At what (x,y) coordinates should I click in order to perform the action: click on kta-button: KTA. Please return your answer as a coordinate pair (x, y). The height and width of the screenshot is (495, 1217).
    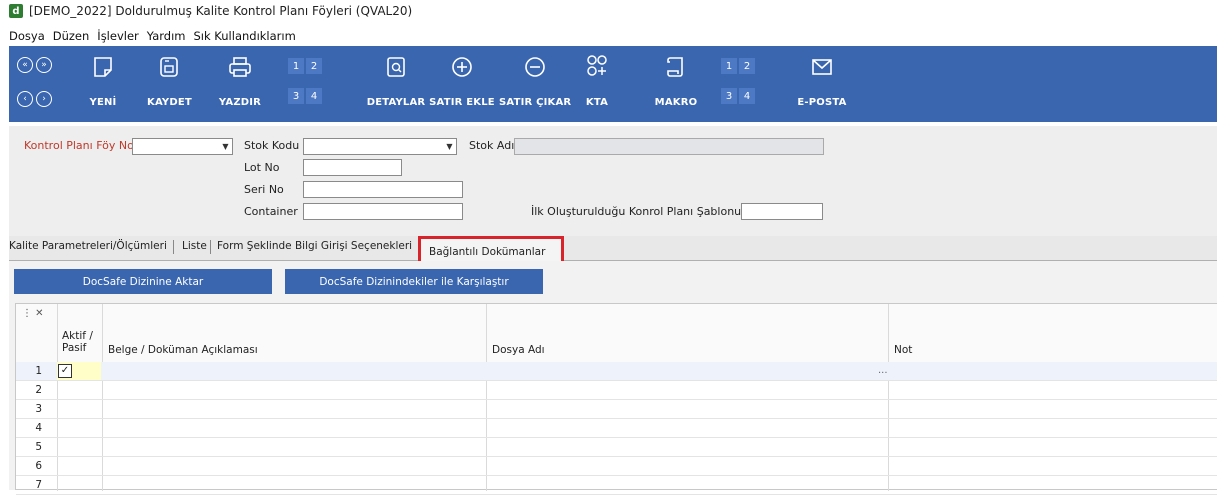
    Looking at the image, I should click on (597, 81).